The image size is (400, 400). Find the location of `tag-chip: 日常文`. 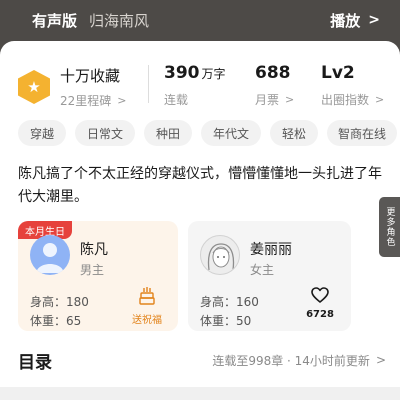

tag-chip: 日常文 is located at coordinates (105, 133).